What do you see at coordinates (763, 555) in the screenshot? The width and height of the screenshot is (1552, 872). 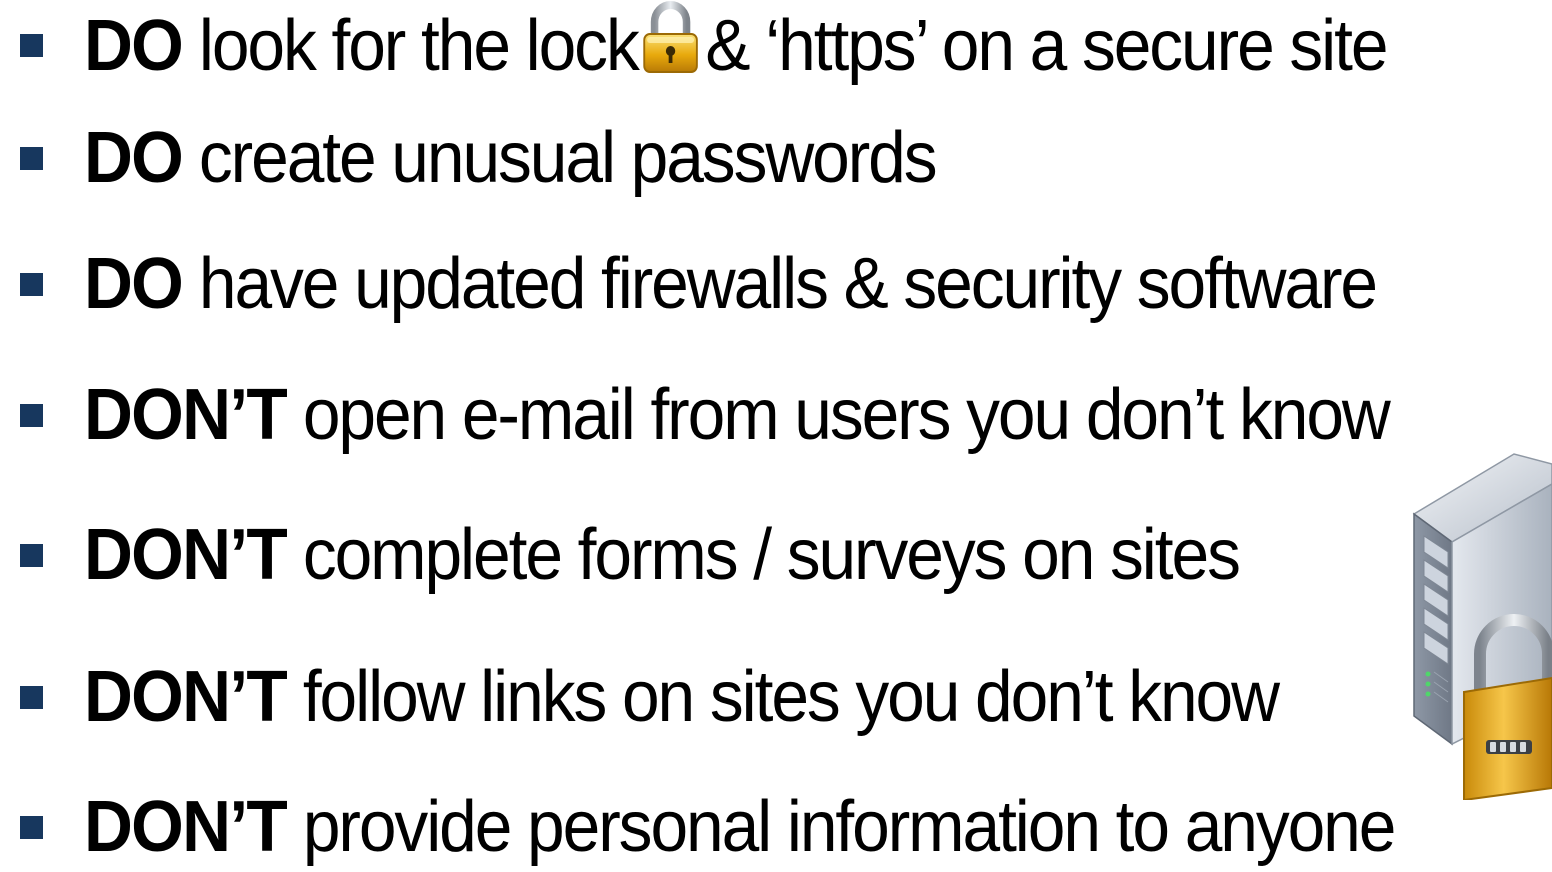 I see `item-text: complete forms / surveys on sites` at bounding box center [763, 555].